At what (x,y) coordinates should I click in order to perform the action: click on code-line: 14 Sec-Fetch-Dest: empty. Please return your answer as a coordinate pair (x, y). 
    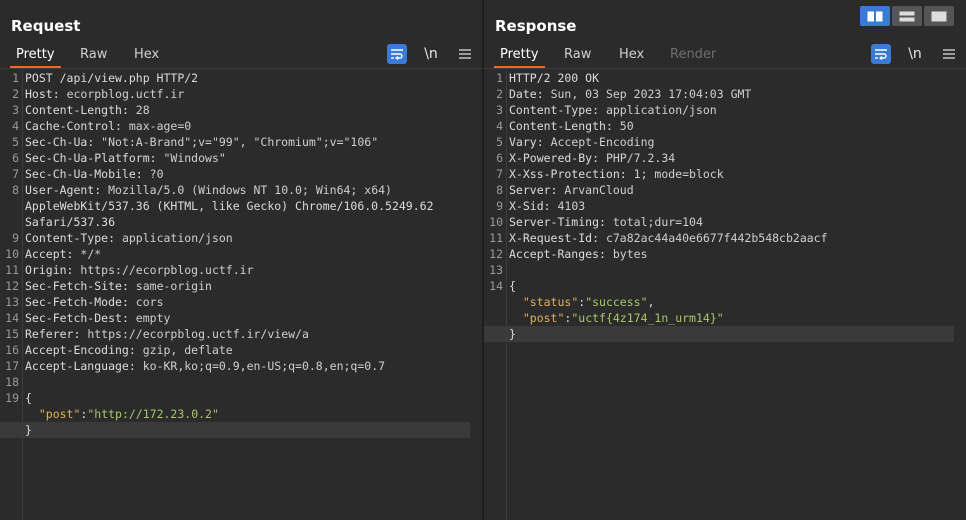
    Looking at the image, I should click on (235, 318).